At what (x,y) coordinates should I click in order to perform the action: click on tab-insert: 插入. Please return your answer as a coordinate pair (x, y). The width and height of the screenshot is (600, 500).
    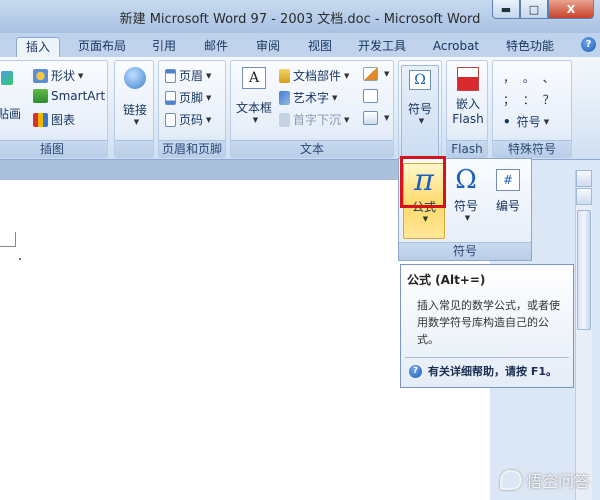
    Looking at the image, I should click on (38, 47).